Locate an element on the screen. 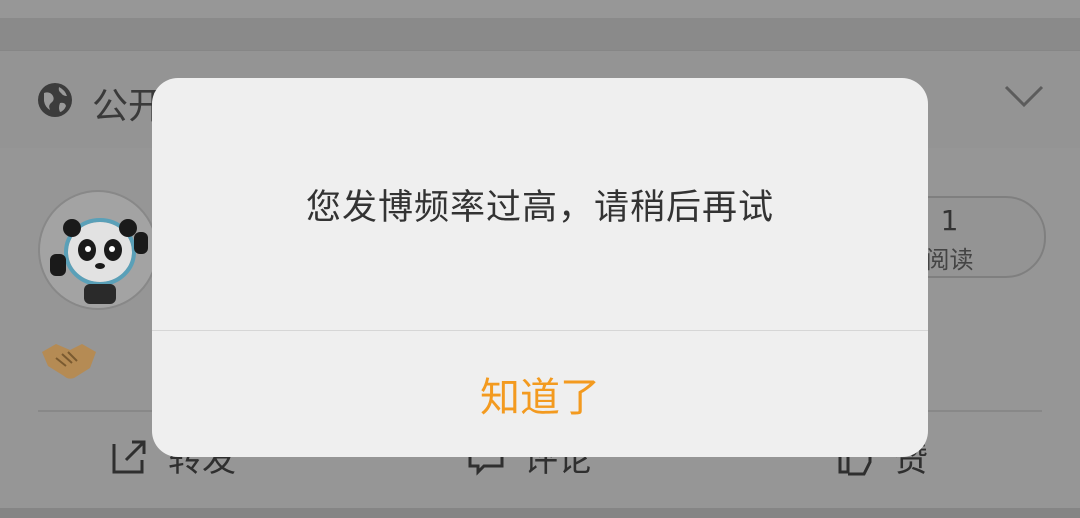 The width and height of the screenshot is (1080, 518). top-bar is located at coordinates (540, 9).